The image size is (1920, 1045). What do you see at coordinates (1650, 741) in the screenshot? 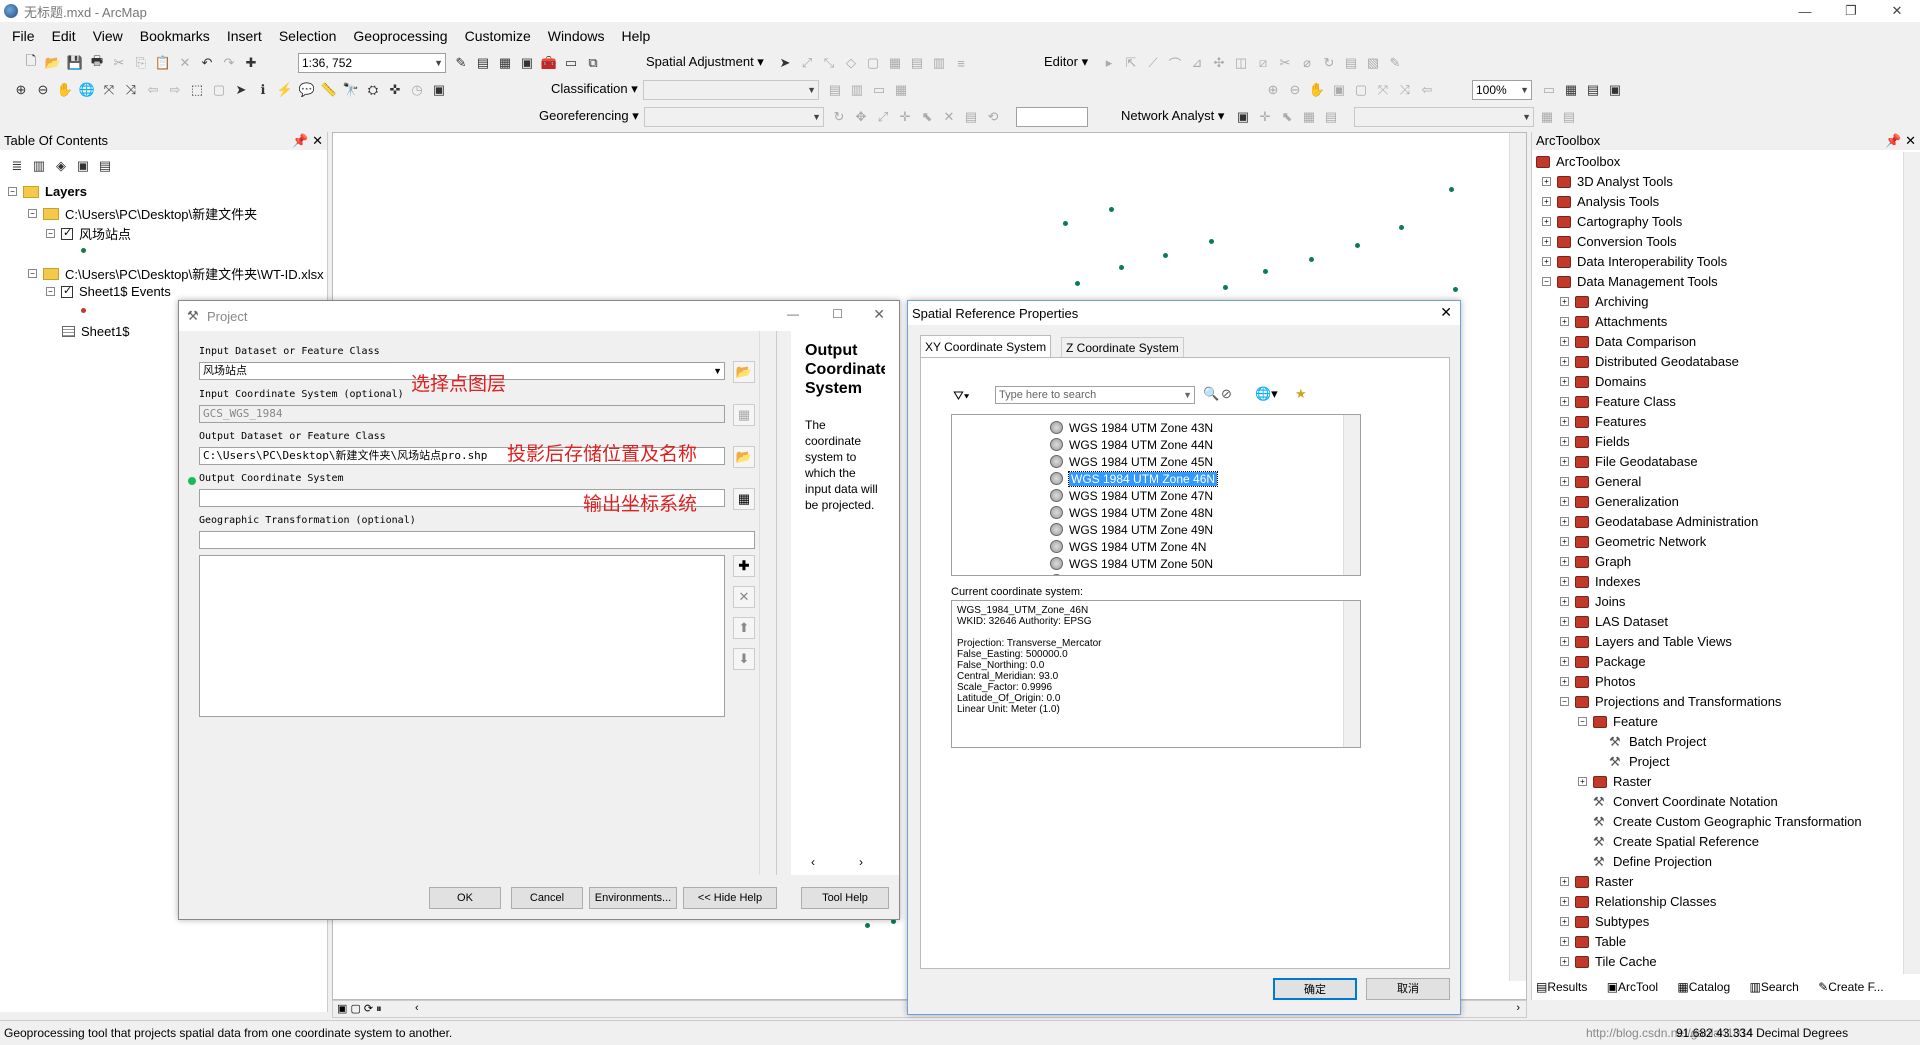
I see `toolbox-tool-item: ⚒ Batch Project` at bounding box center [1650, 741].